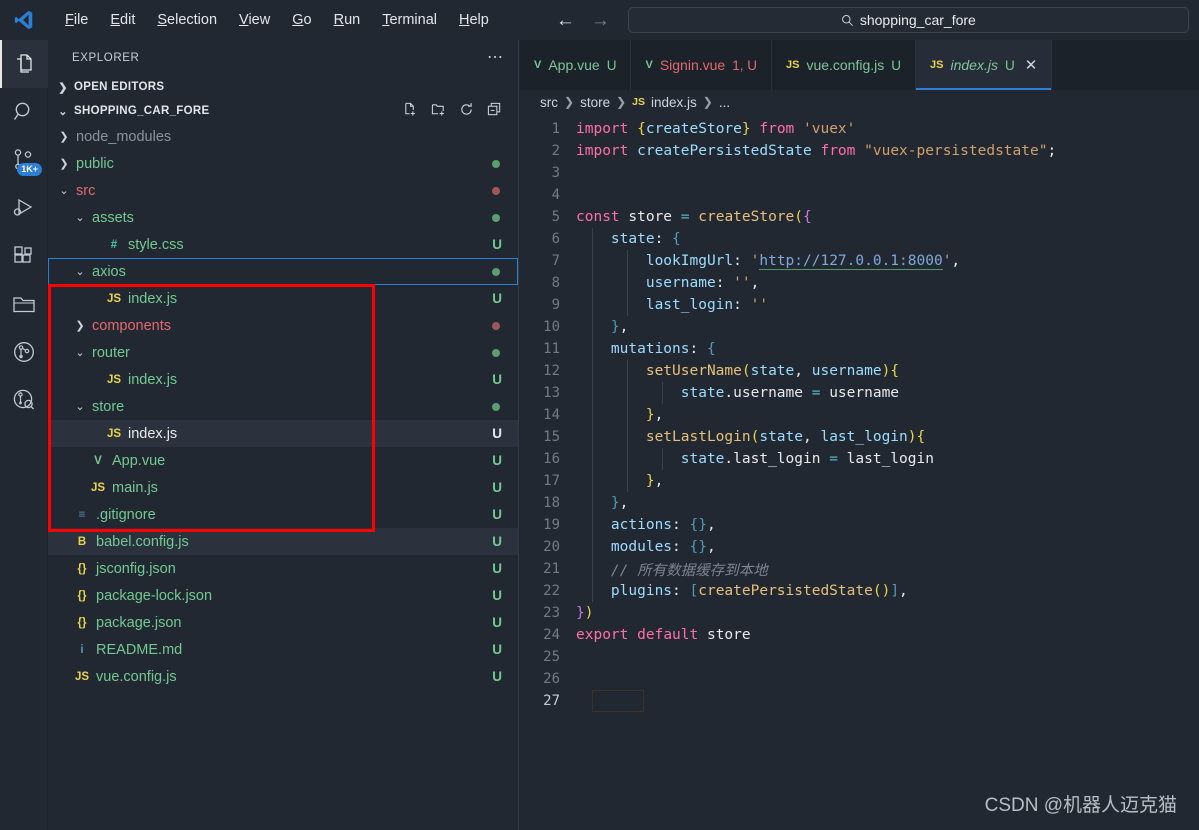  What do you see at coordinates (283, 217) in the screenshot?
I see `tree-folder-assets: ⌄ assets` at bounding box center [283, 217].